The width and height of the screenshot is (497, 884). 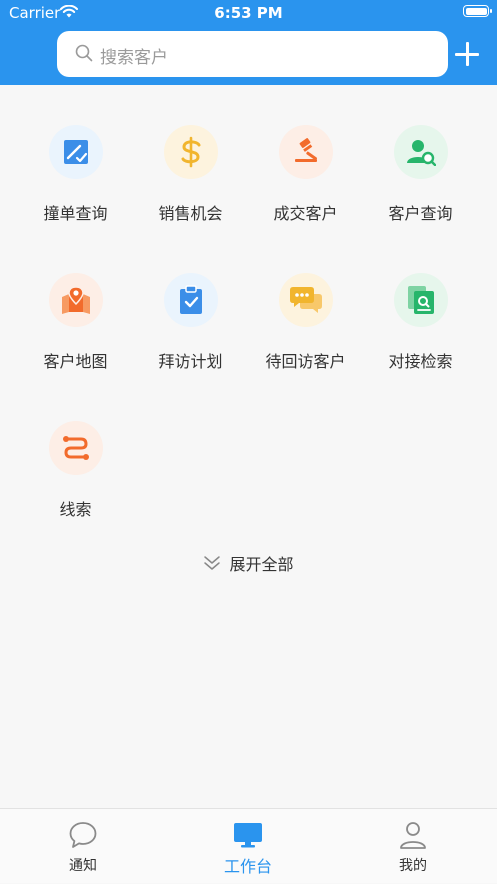 I want to click on grid-label: 拜访计划, so click(x=190, y=361).